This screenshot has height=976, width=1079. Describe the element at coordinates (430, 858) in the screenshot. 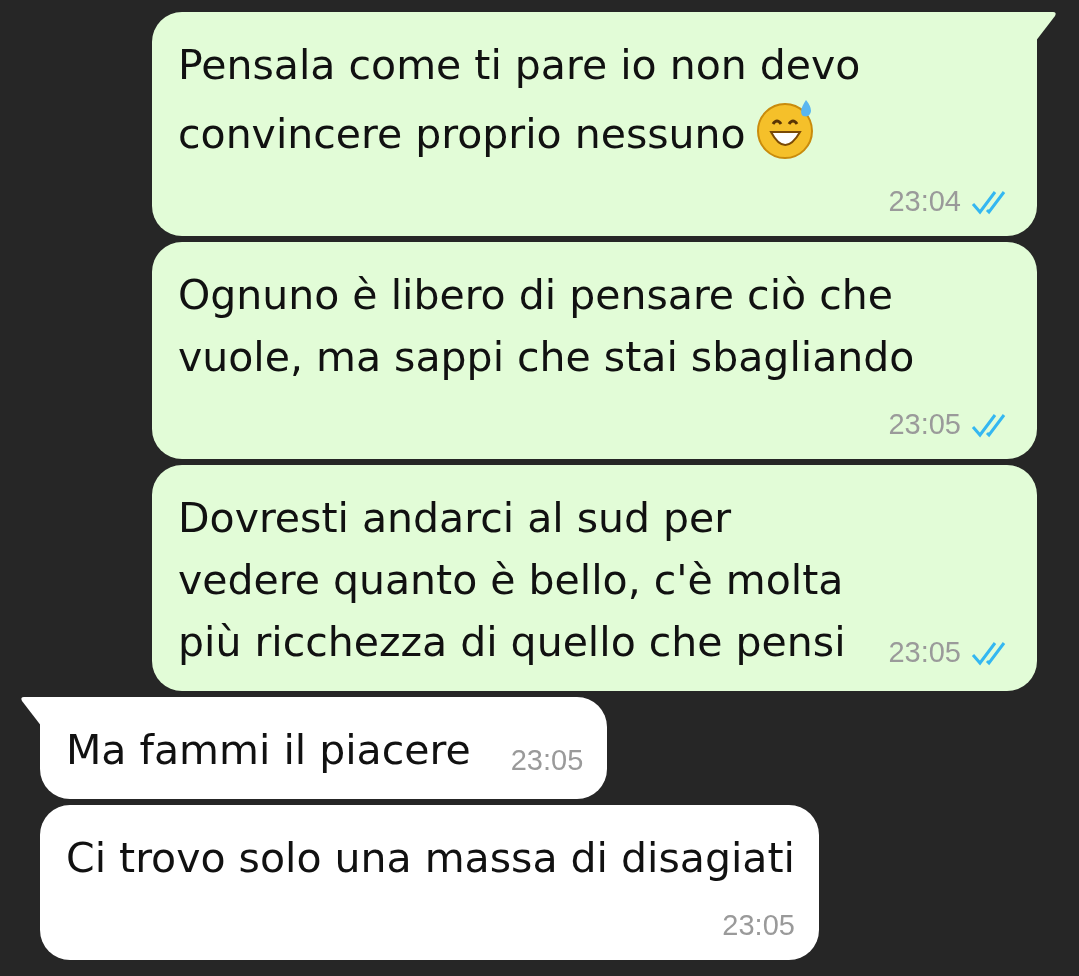

I see `message-text: Ci trovo solo una massa di disagiati` at that location.